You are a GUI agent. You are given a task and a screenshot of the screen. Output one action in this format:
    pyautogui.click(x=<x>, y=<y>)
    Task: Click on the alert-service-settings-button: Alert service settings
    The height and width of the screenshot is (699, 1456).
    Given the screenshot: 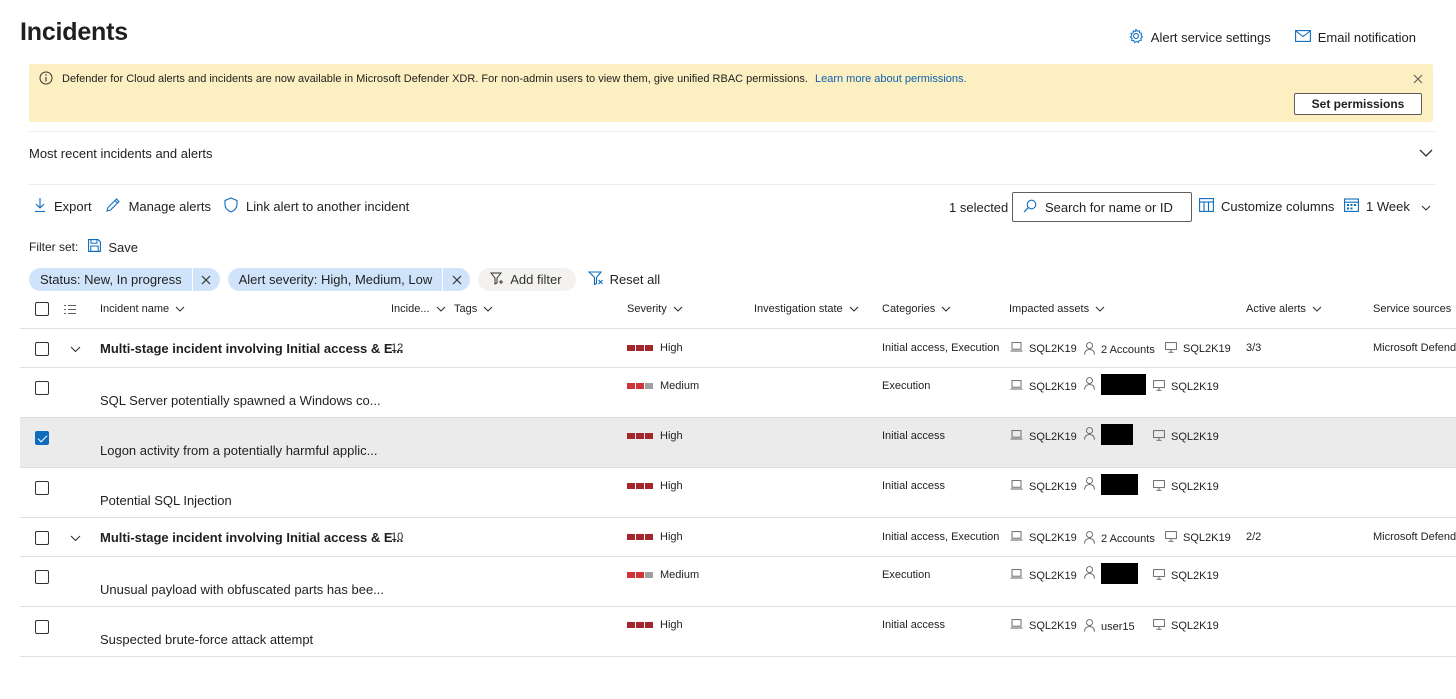 What is the action you would take?
    pyautogui.click(x=1199, y=37)
    